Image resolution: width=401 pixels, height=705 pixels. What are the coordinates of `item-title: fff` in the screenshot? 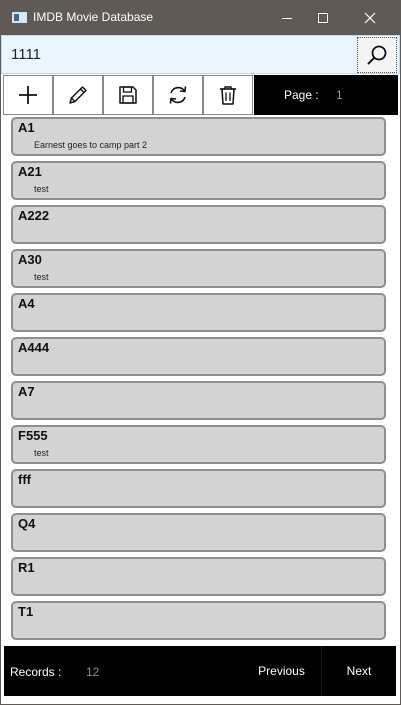 It's located at (24, 479).